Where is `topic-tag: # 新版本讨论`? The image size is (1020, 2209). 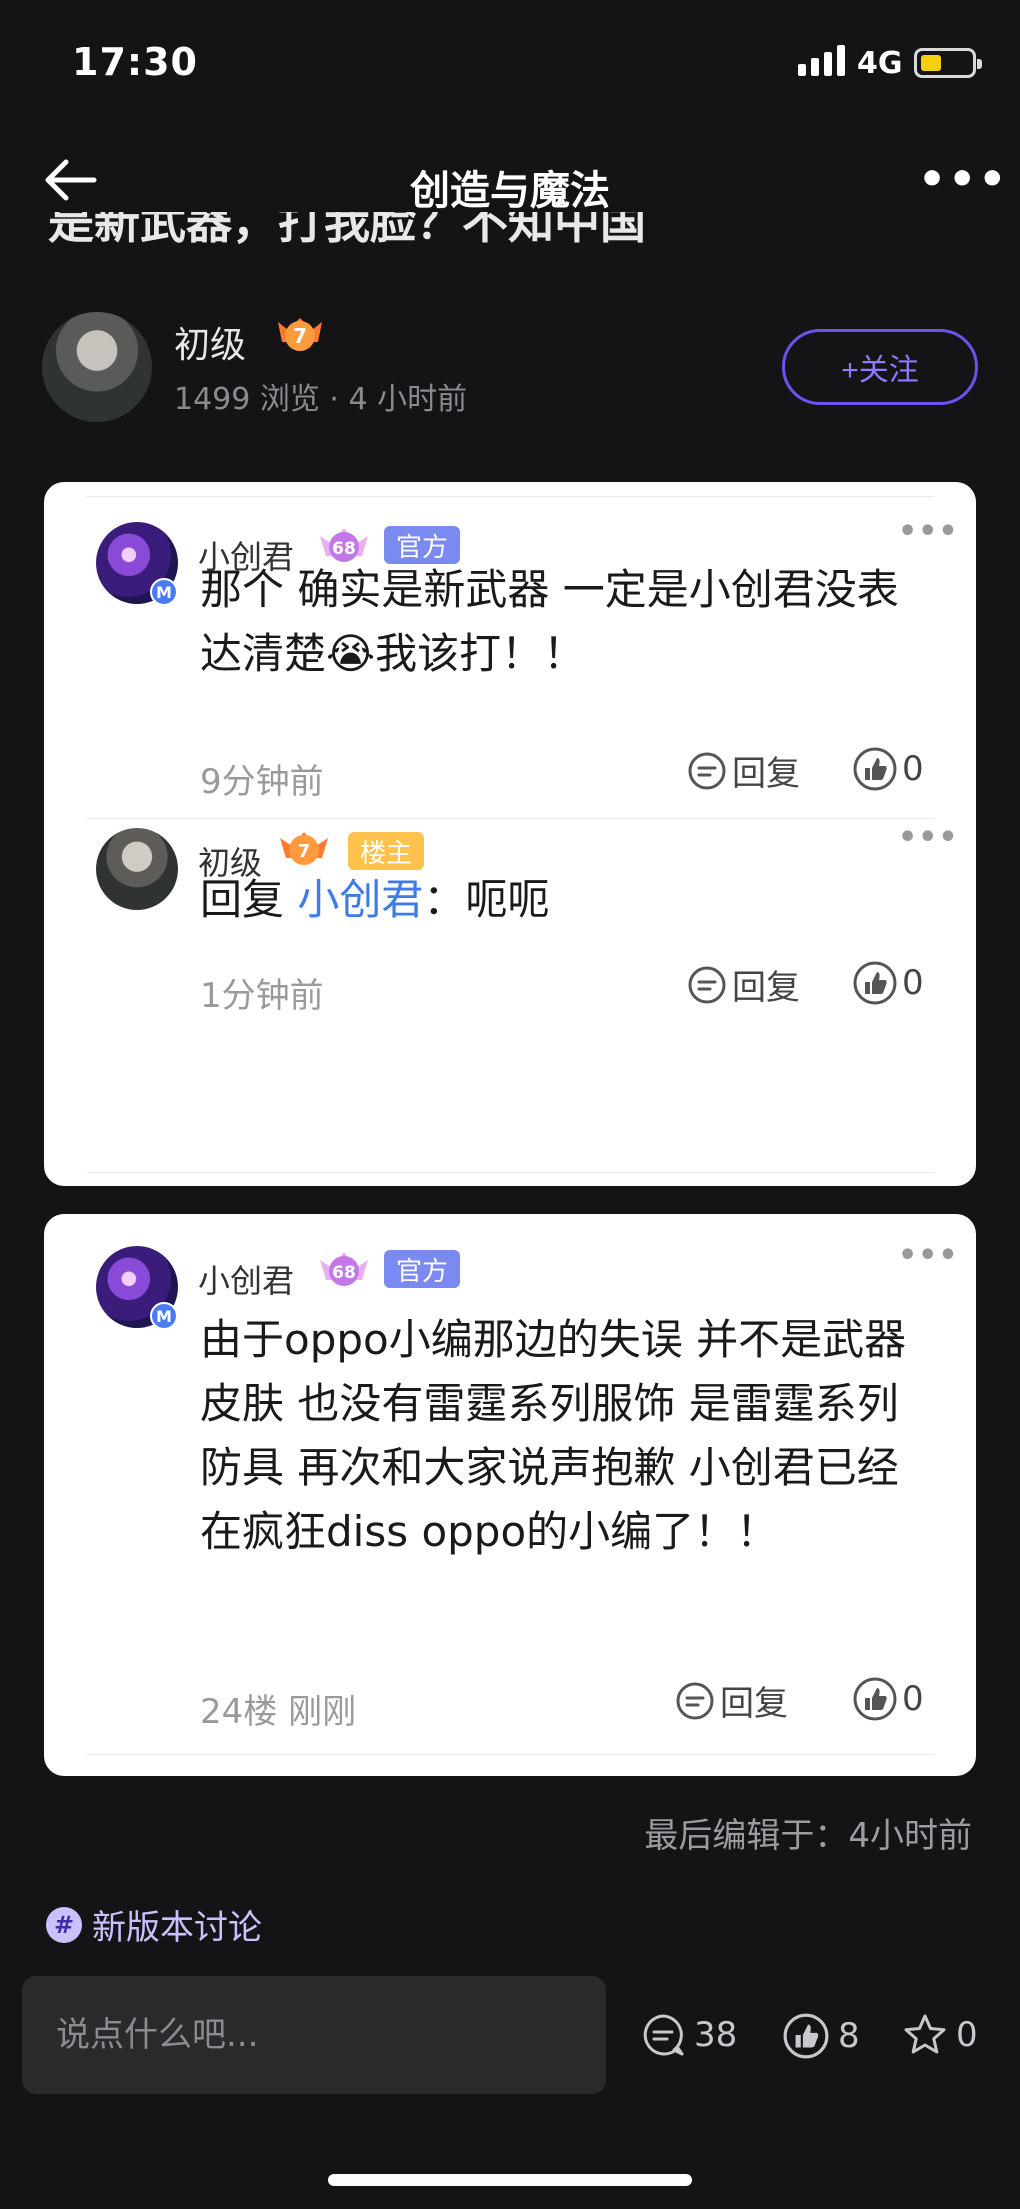 topic-tag: # 新版本讨论 is located at coordinates (154, 1924).